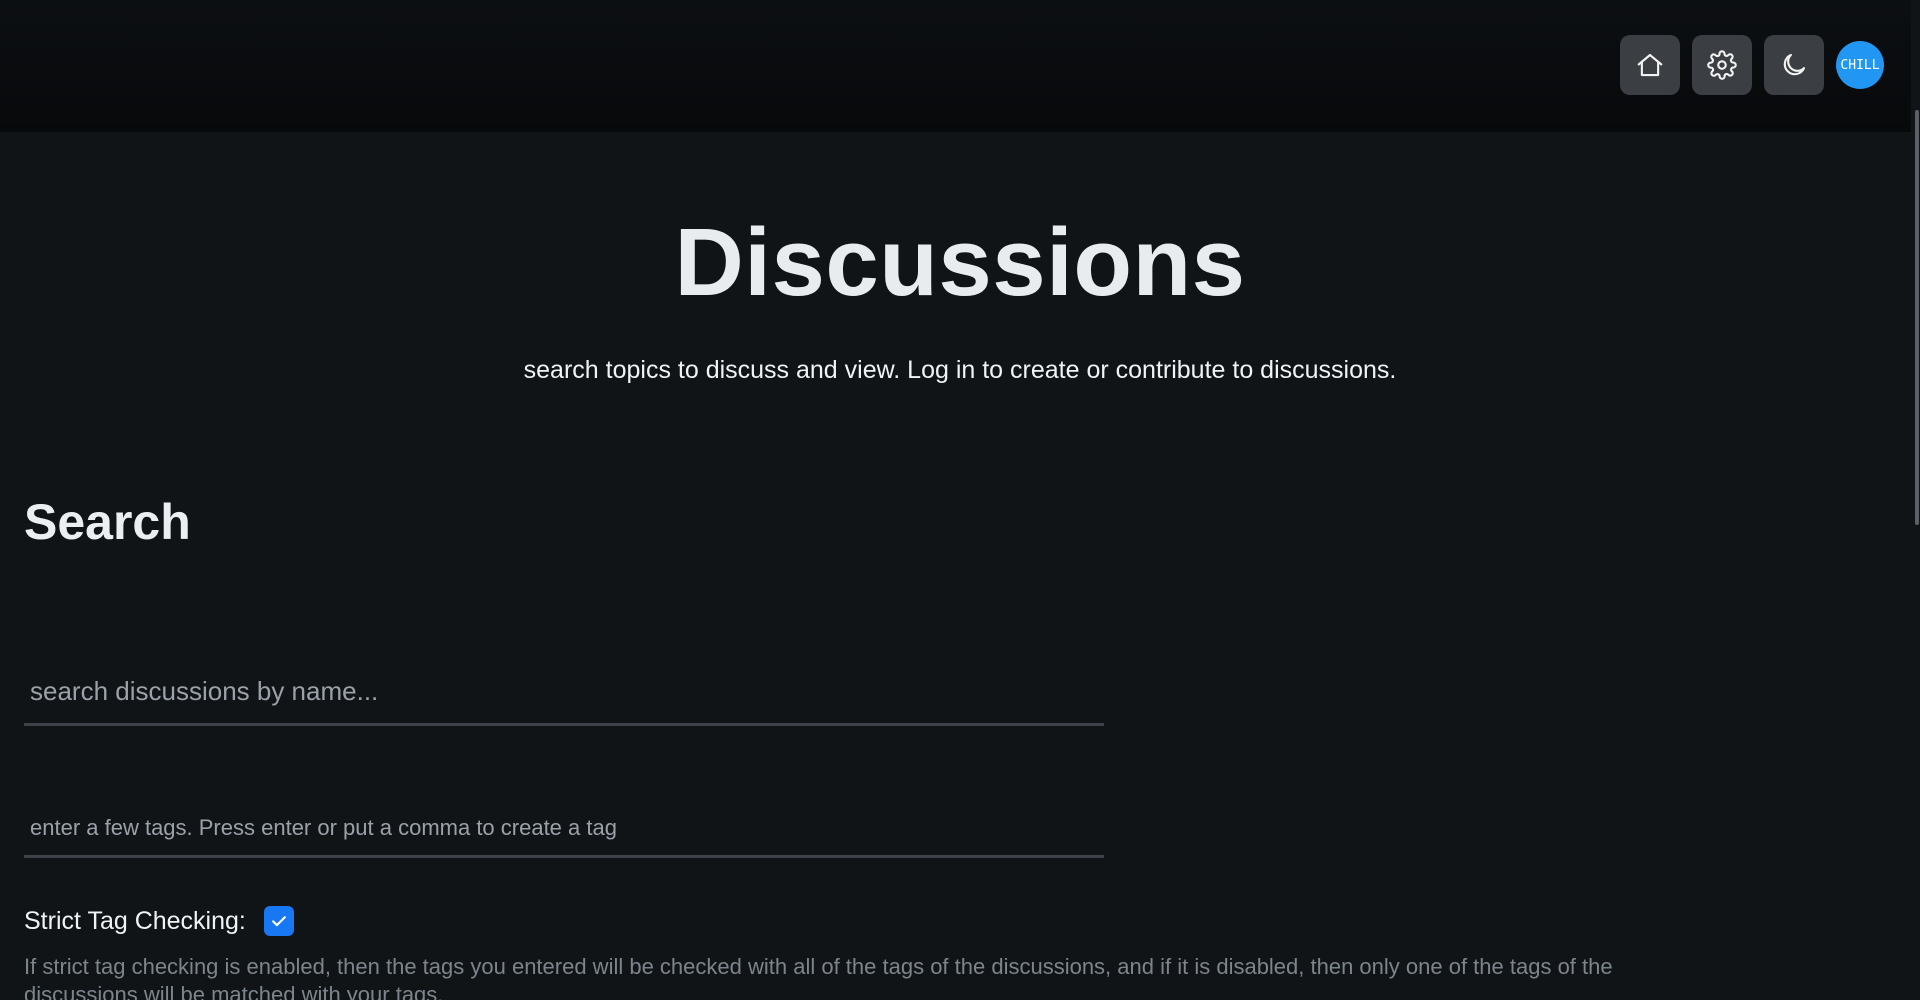  Describe the element at coordinates (1860, 65) in the screenshot. I see `user-avatar: CHILL` at that location.